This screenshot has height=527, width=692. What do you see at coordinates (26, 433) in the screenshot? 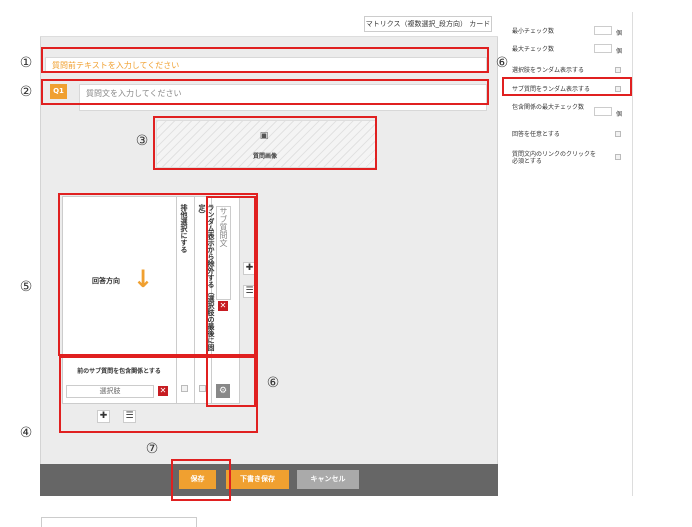
I see `annotation-number-4: ④` at bounding box center [26, 433].